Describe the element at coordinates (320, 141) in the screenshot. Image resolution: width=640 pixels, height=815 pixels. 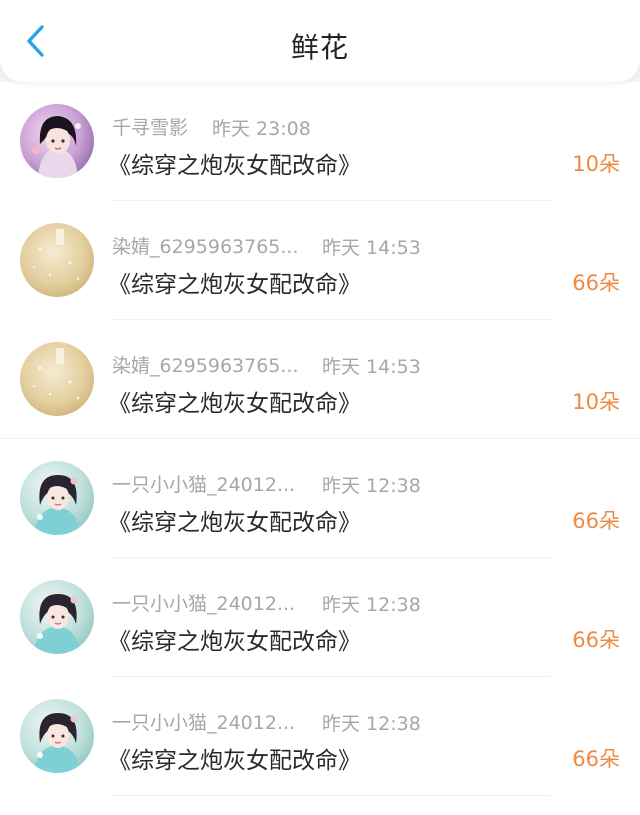
I see `list-item: 千寻雪影 昨天 23:08 《综穿之炮灰女配改命》 10朵` at that location.